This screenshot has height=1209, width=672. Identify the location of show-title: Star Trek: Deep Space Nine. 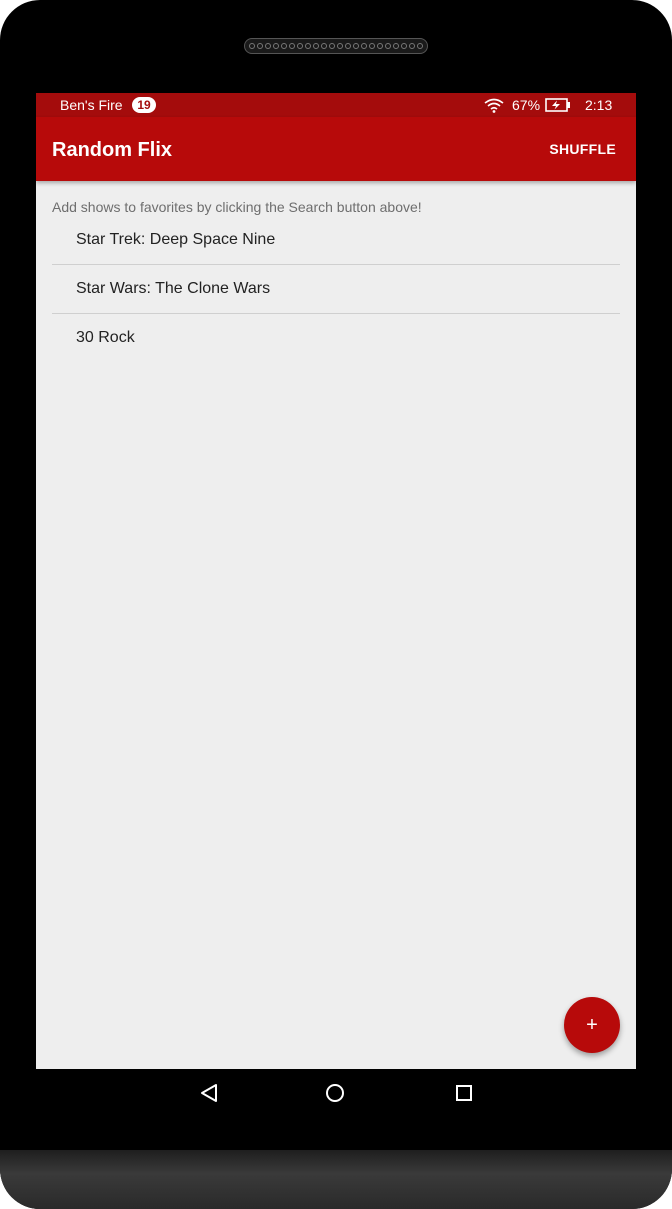
(176, 239).